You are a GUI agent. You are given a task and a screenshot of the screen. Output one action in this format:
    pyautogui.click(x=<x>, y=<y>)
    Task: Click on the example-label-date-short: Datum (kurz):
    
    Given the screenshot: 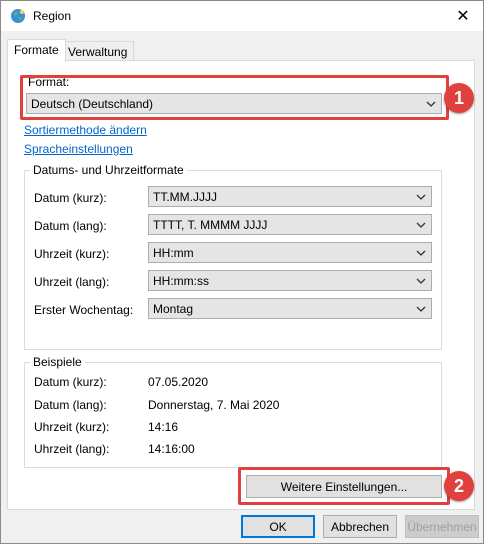 What is the action you would take?
    pyautogui.click(x=70, y=382)
    